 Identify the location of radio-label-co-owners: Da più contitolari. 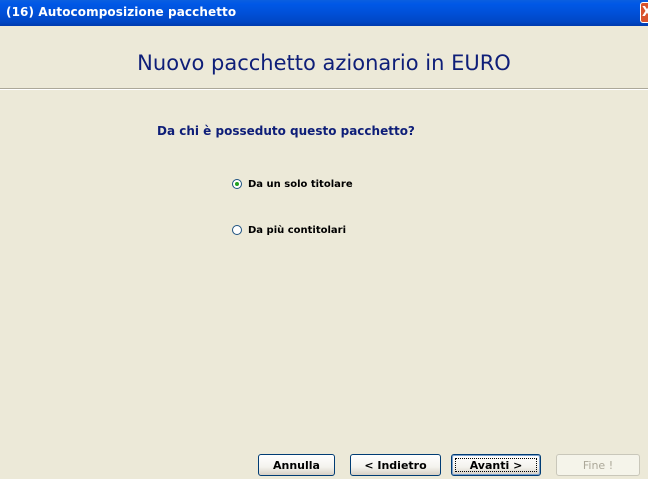
(297, 230).